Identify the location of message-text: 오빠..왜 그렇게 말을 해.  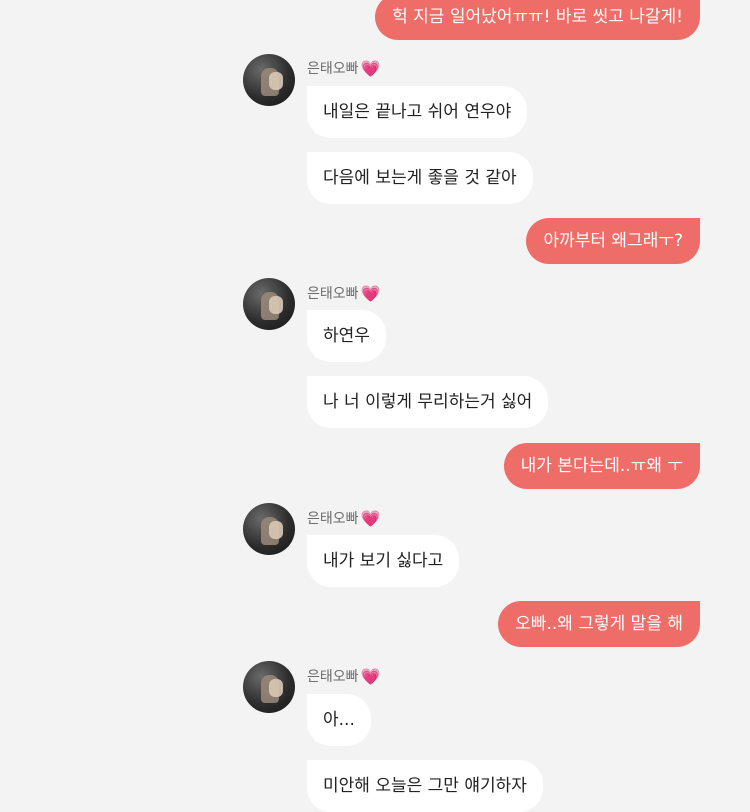
(599, 623).